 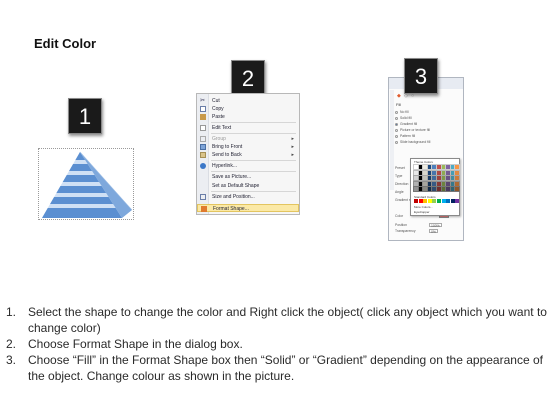 I want to click on position-field-label: Position, so click(x=401, y=225).